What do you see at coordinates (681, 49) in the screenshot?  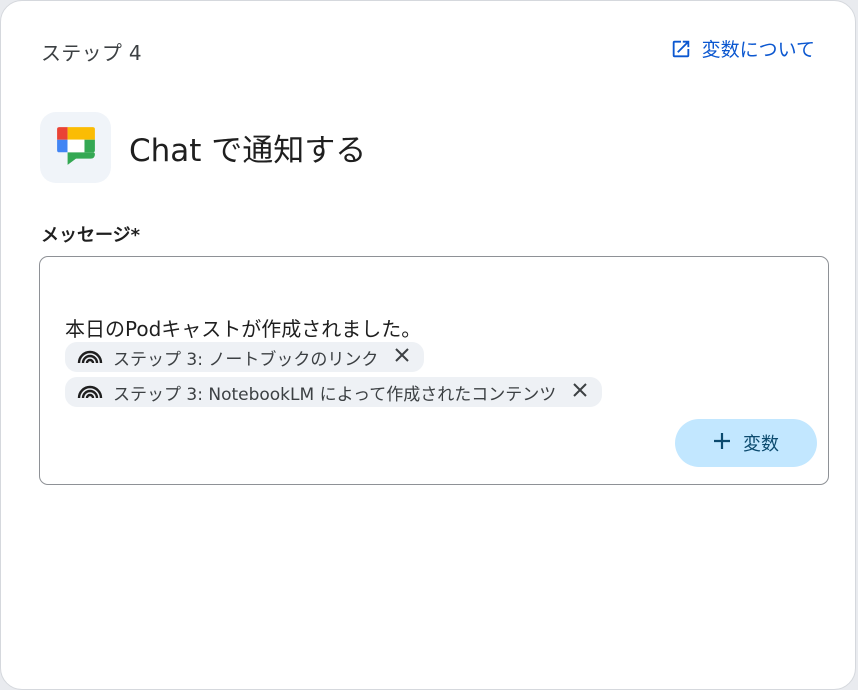 I see `open-in-new-icon` at bounding box center [681, 49].